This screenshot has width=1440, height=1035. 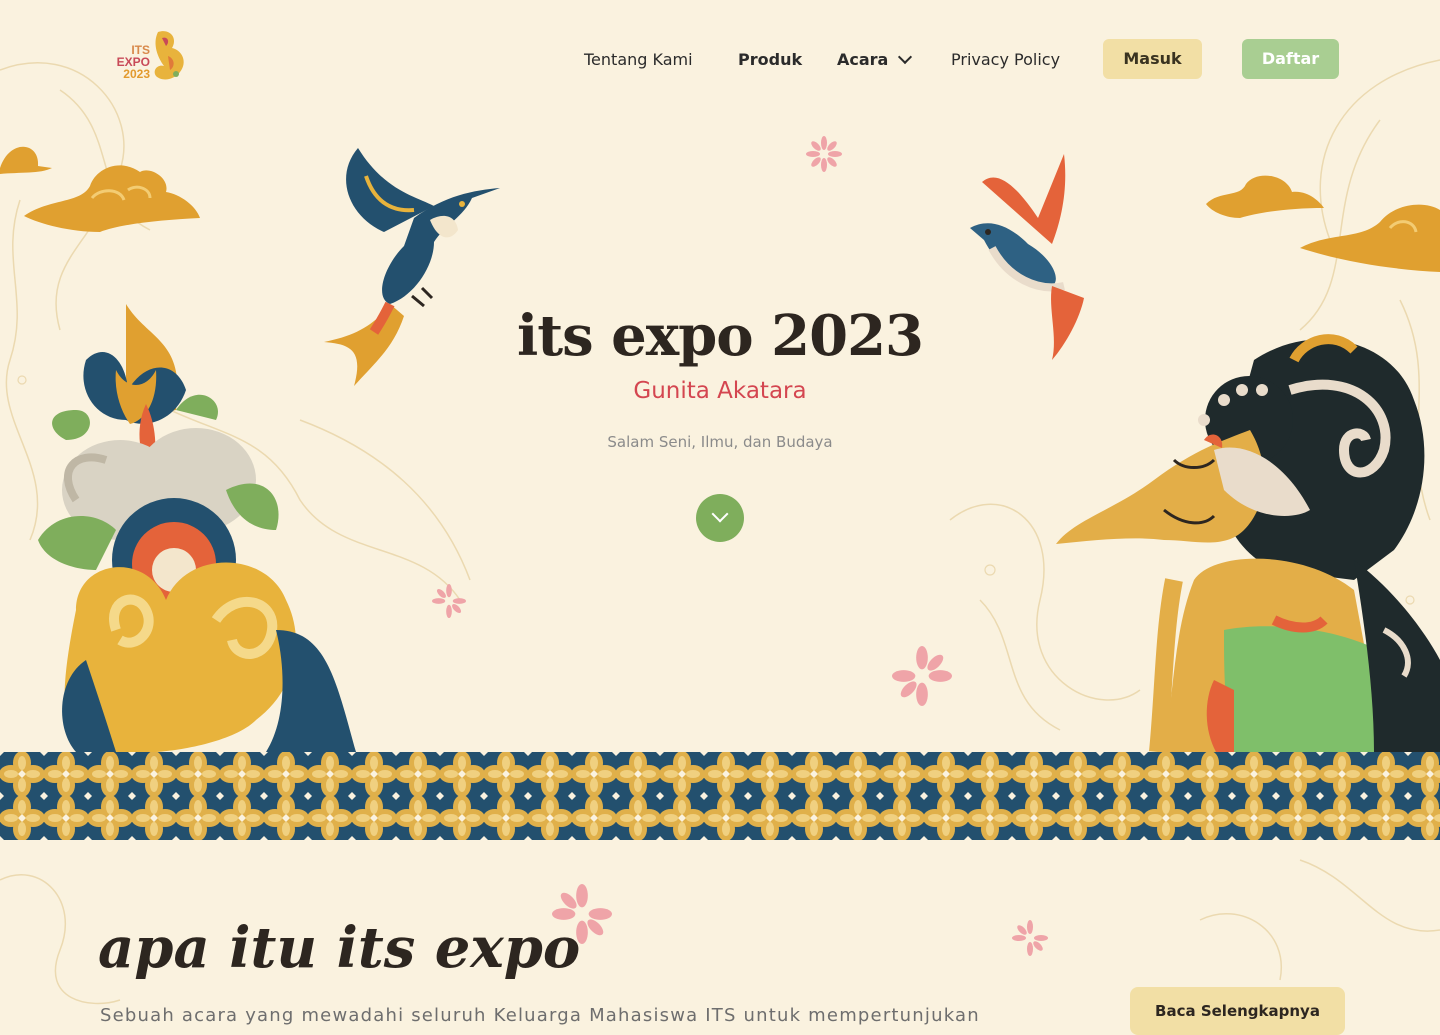 I want to click on nav-item-event-label: Acara, so click(x=863, y=59).